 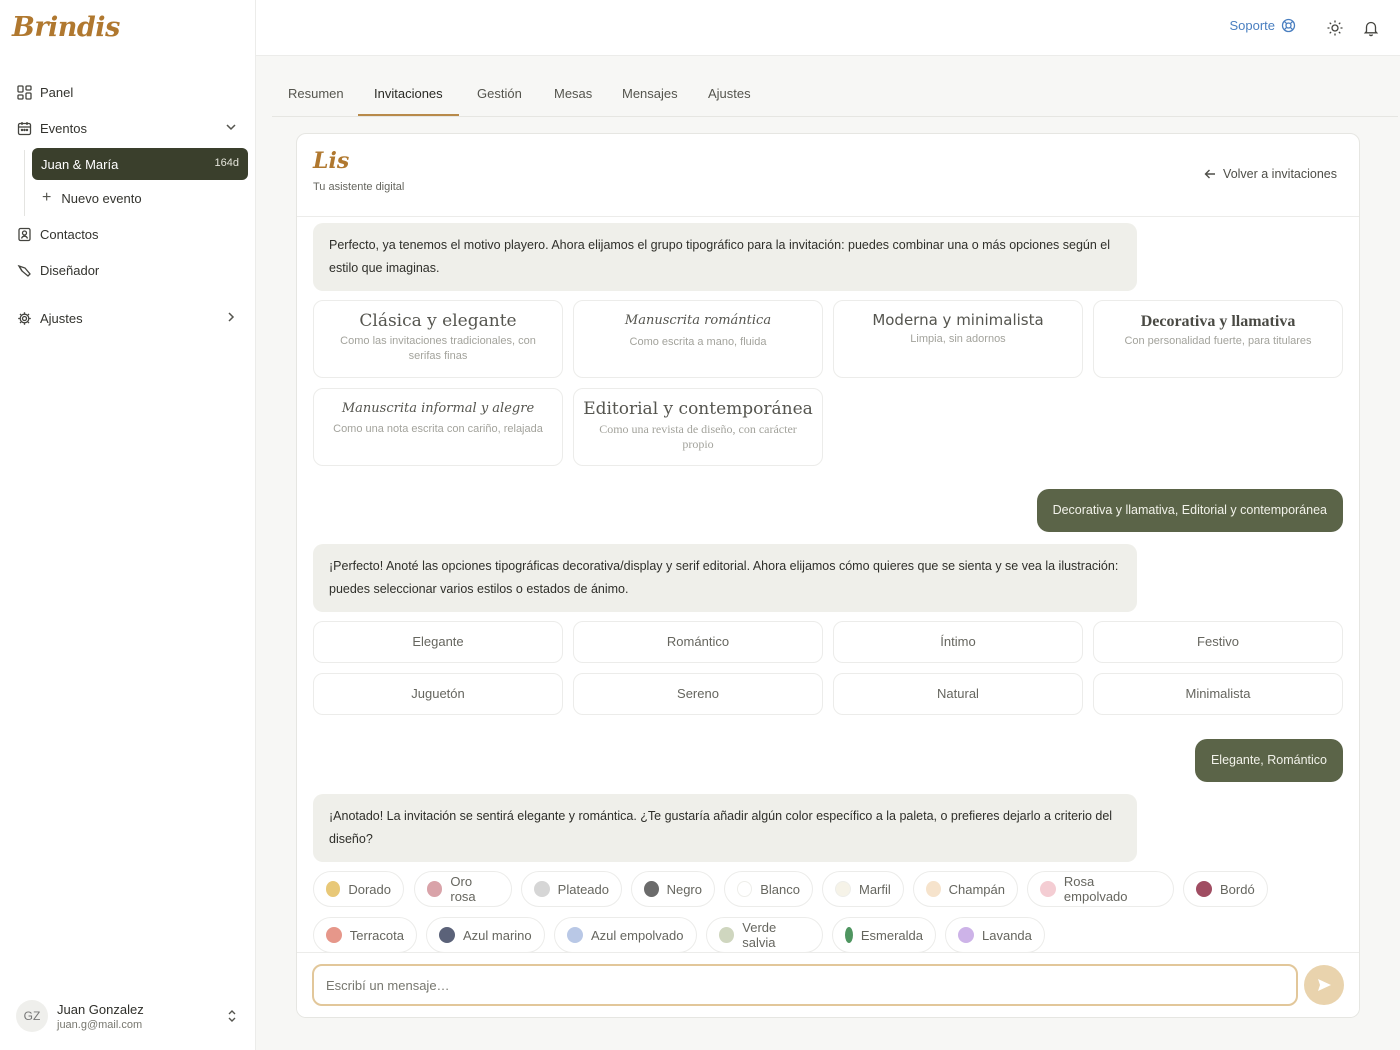 I want to click on tab-resumen: Resumen, so click(x=316, y=96).